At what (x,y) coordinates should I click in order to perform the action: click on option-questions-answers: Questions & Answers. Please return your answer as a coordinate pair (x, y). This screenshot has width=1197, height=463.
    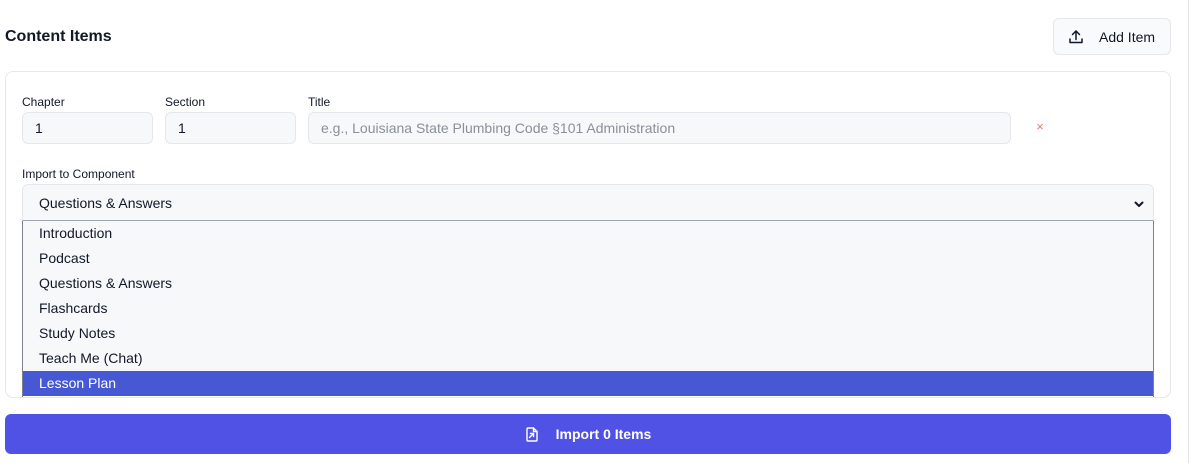
    Looking at the image, I should click on (588, 283).